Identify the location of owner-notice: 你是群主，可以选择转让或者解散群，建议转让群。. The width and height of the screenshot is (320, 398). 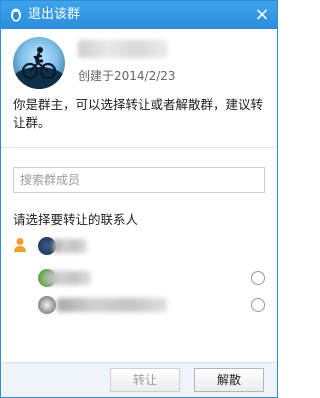
(138, 113).